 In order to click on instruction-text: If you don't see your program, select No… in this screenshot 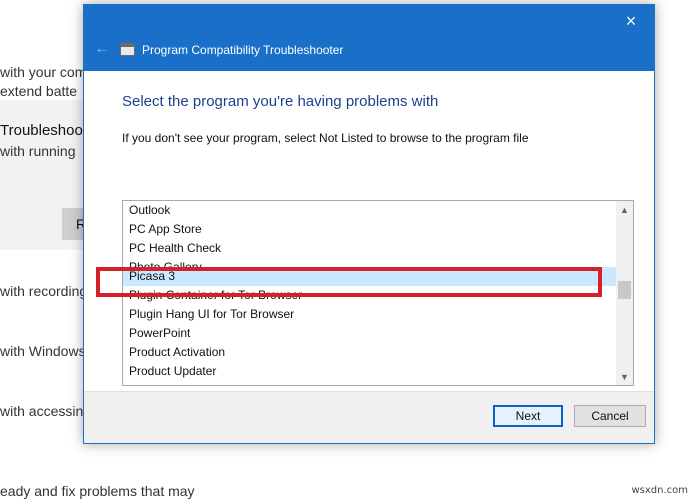, I will do `click(325, 138)`.